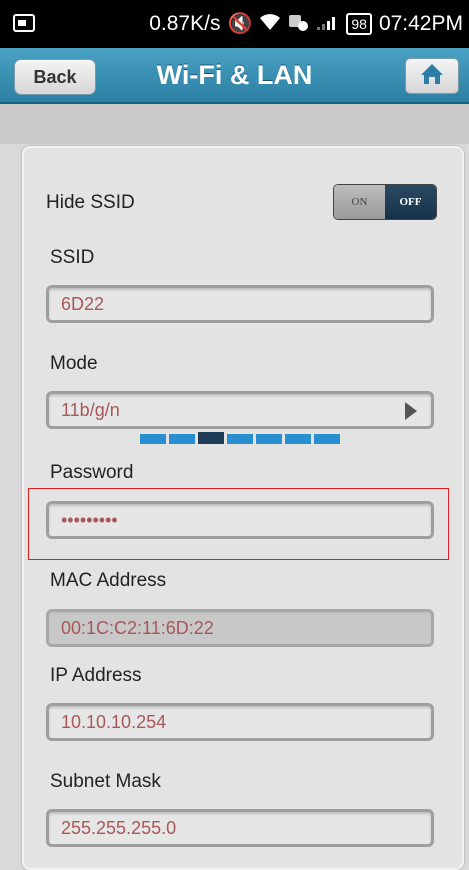 The width and height of the screenshot is (469, 870). What do you see at coordinates (55, 77) in the screenshot?
I see `back-button: Back` at bounding box center [55, 77].